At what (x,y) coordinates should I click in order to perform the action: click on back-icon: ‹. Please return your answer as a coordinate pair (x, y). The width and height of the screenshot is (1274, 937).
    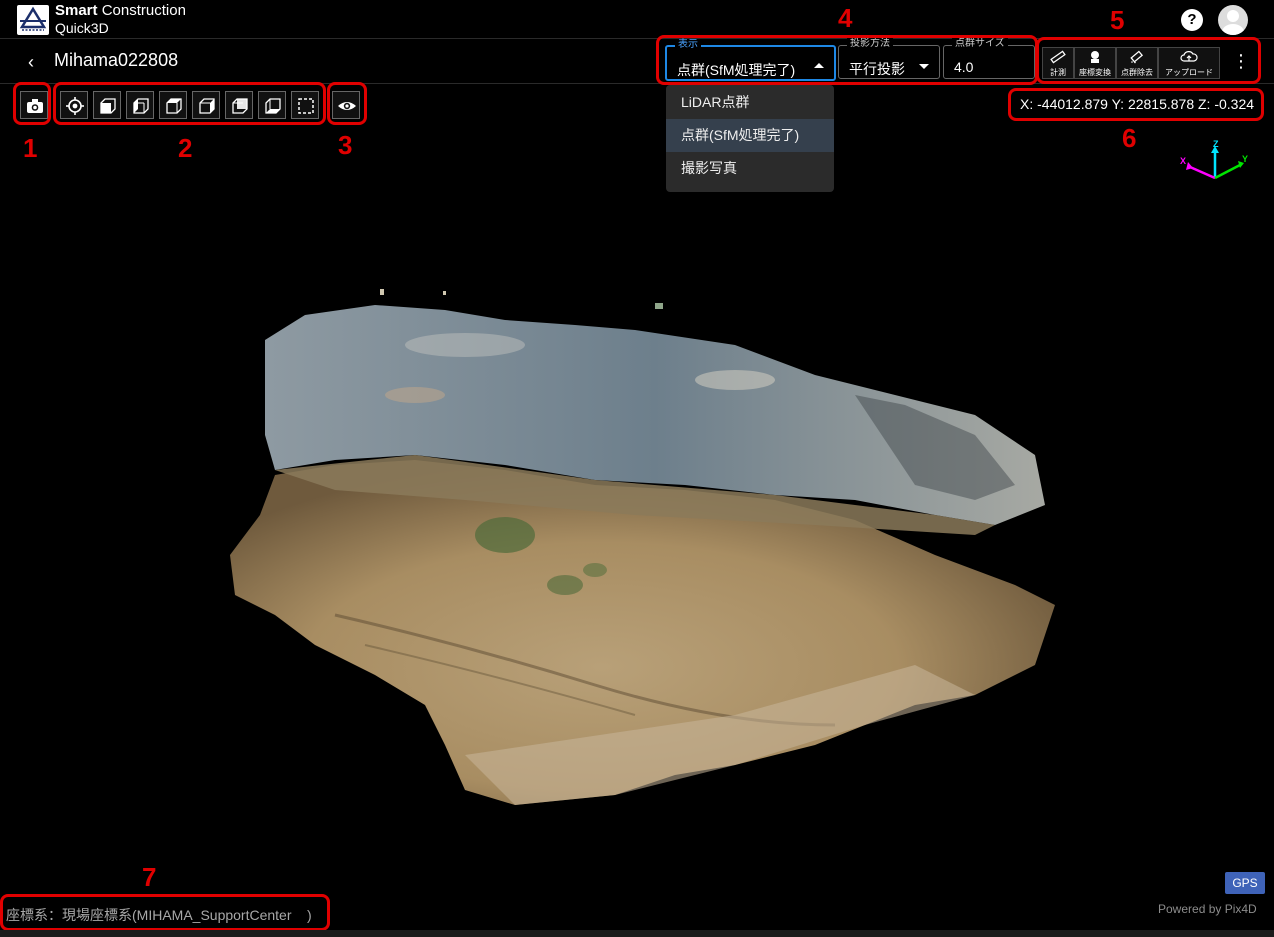
    Looking at the image, I should click on (31, 62).